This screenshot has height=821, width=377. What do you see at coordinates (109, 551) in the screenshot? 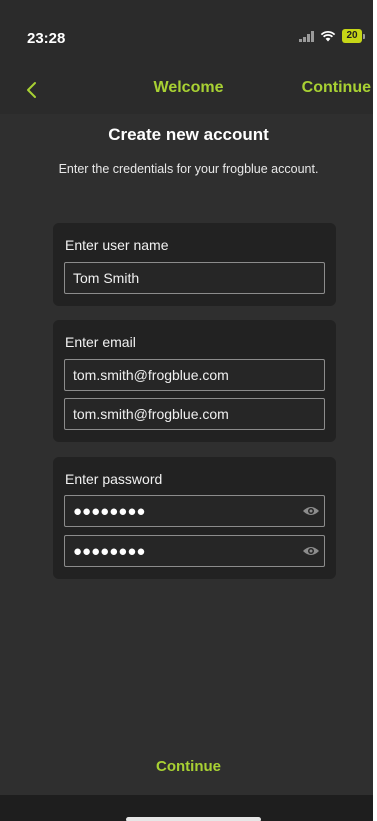
I see `password-confirm-mask: ●●●●●●●●` at bounding box center [109, 551].